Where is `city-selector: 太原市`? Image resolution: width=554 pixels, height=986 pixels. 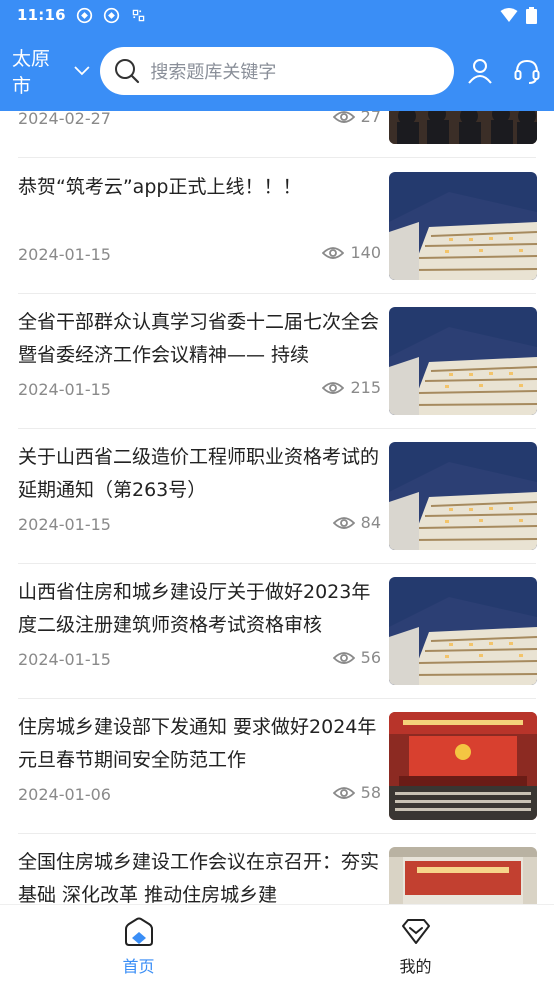 city-selector: 太原市 is located at coordinates (51, 71).